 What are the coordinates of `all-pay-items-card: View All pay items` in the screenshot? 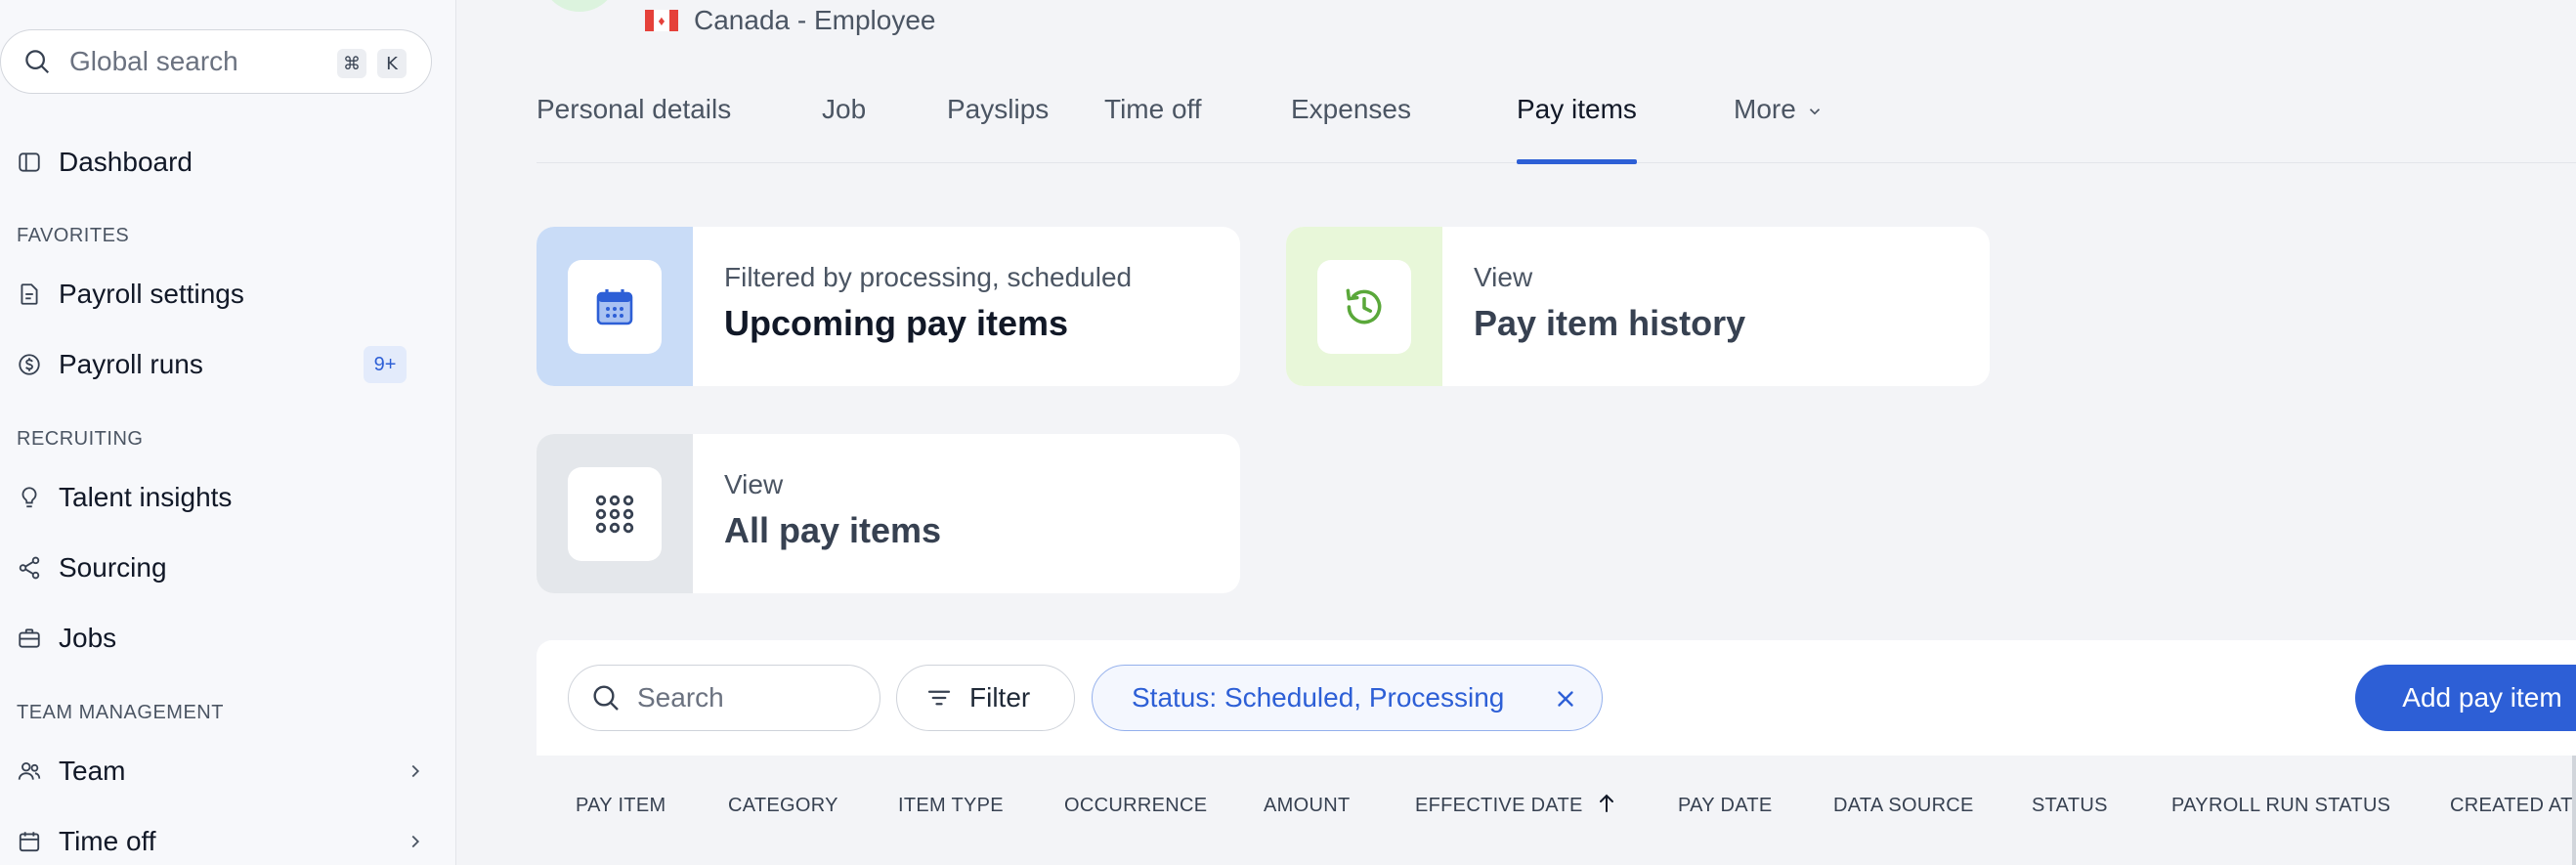 It's located at (889, 513).